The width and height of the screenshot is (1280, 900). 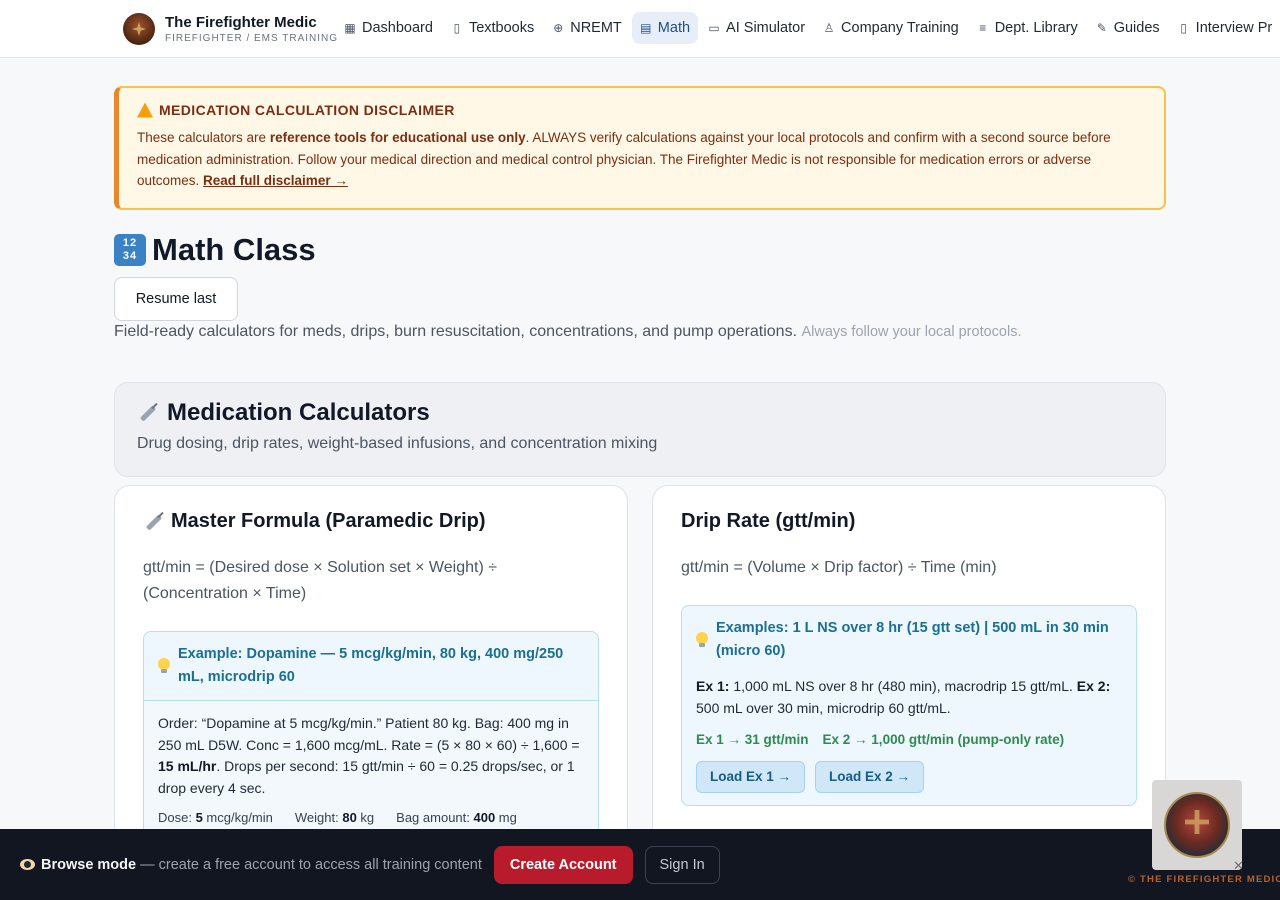 What do you see at coordinates (176, 299) in the screenshot?
I see `resume-last-button: Resume last` at bounding box center [176, 299].